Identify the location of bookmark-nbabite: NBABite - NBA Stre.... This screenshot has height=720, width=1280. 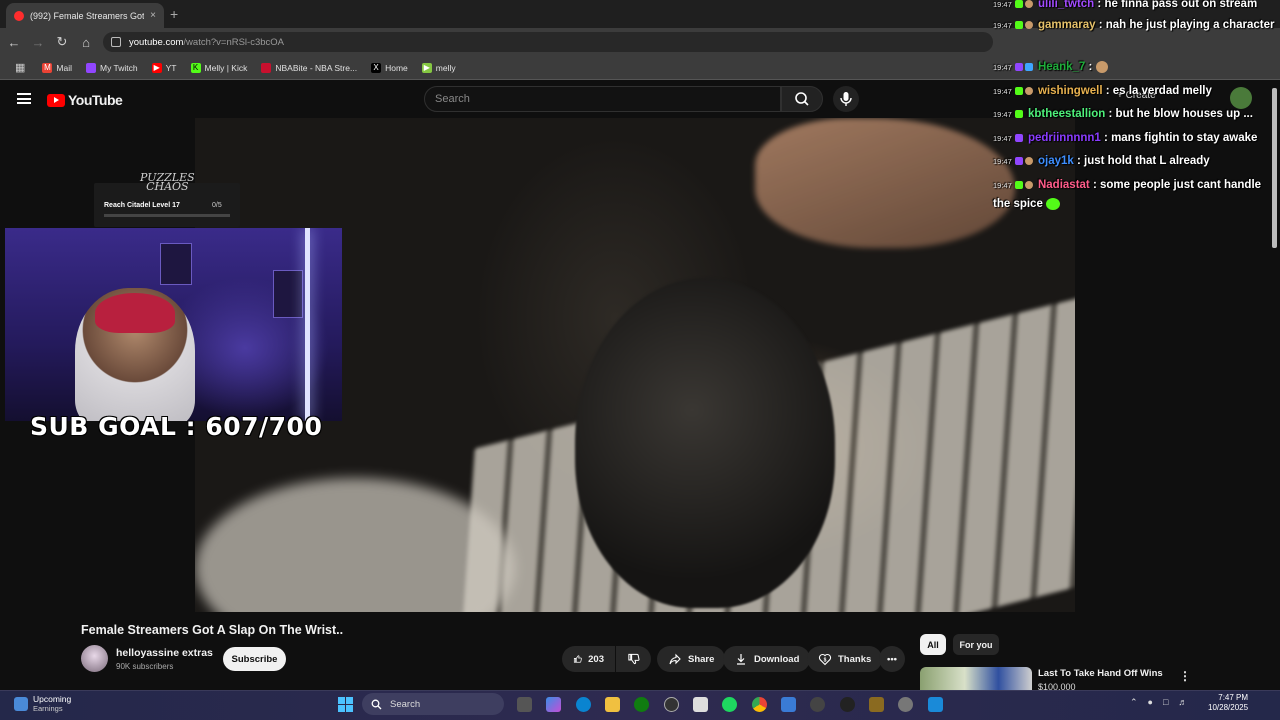
(309, 67).